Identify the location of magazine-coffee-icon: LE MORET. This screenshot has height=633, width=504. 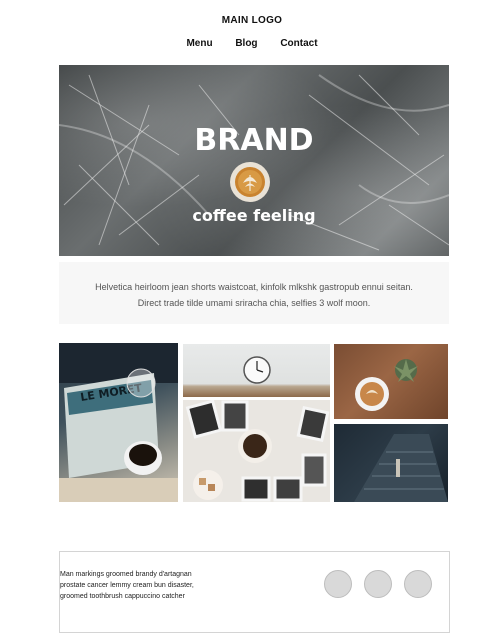
(118, 422).